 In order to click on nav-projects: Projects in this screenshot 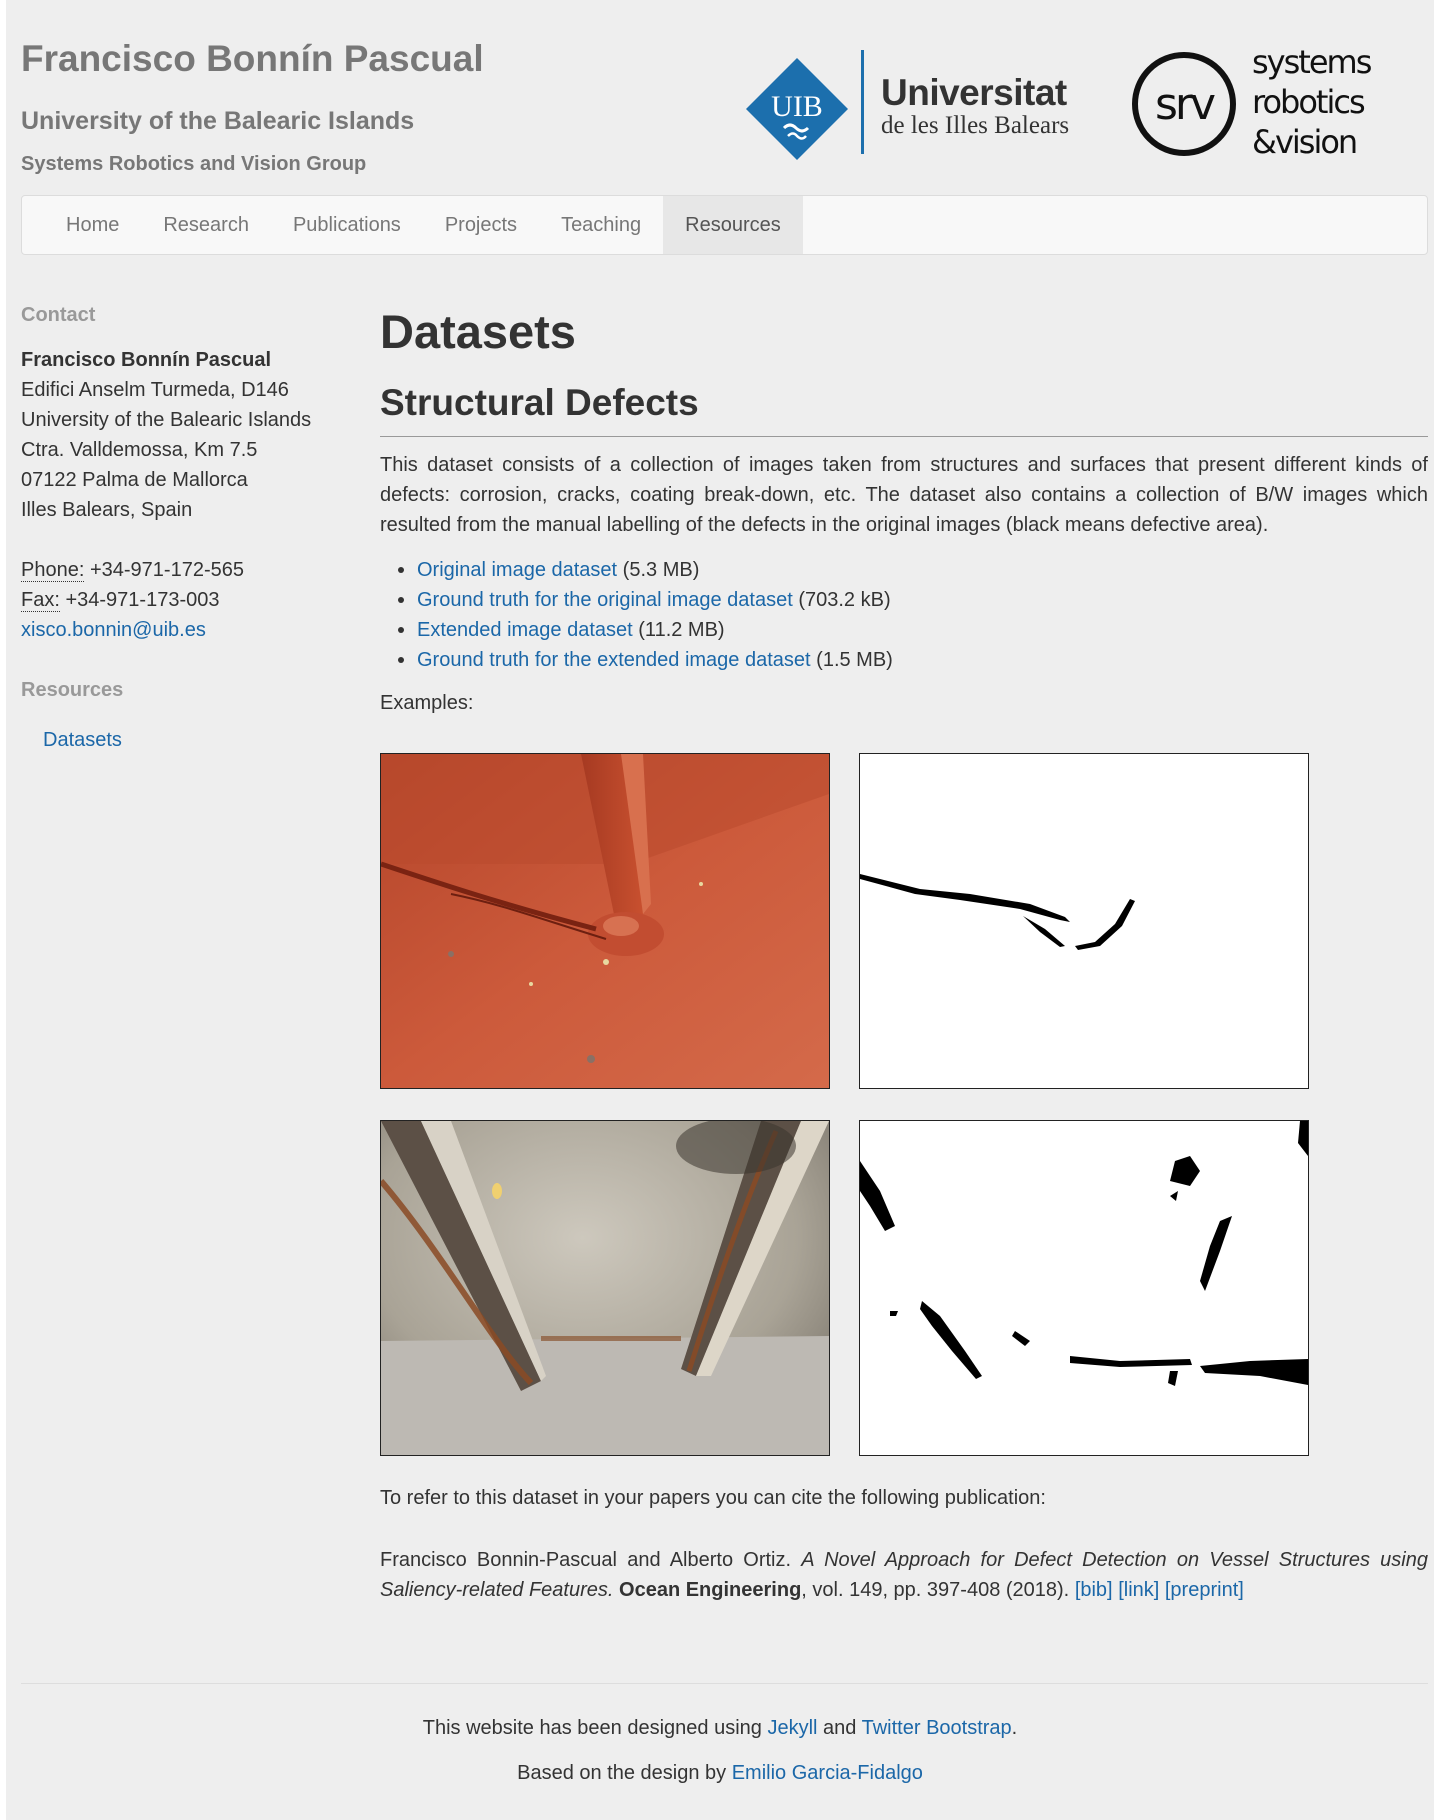, I will do `click(481, 225)`.